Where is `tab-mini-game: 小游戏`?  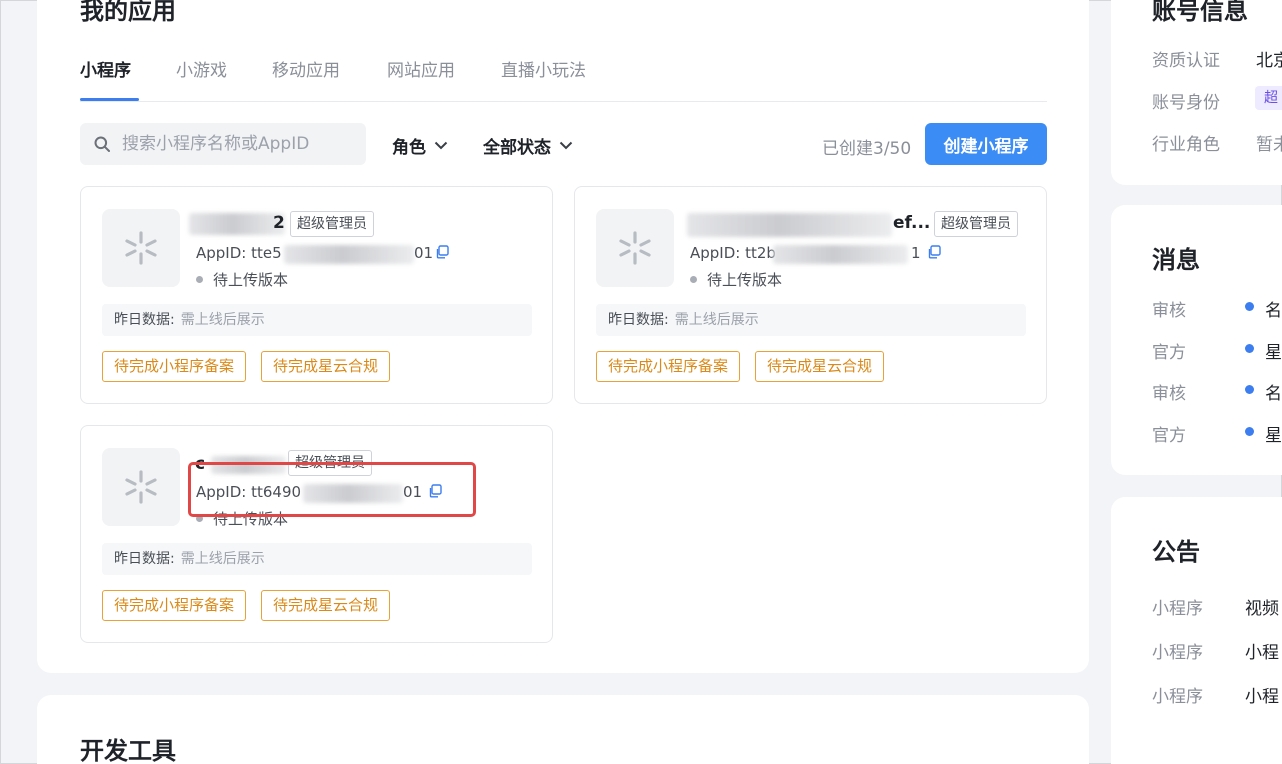 tab-mini-game: 小游戏 is located at coordinates (201, 68).